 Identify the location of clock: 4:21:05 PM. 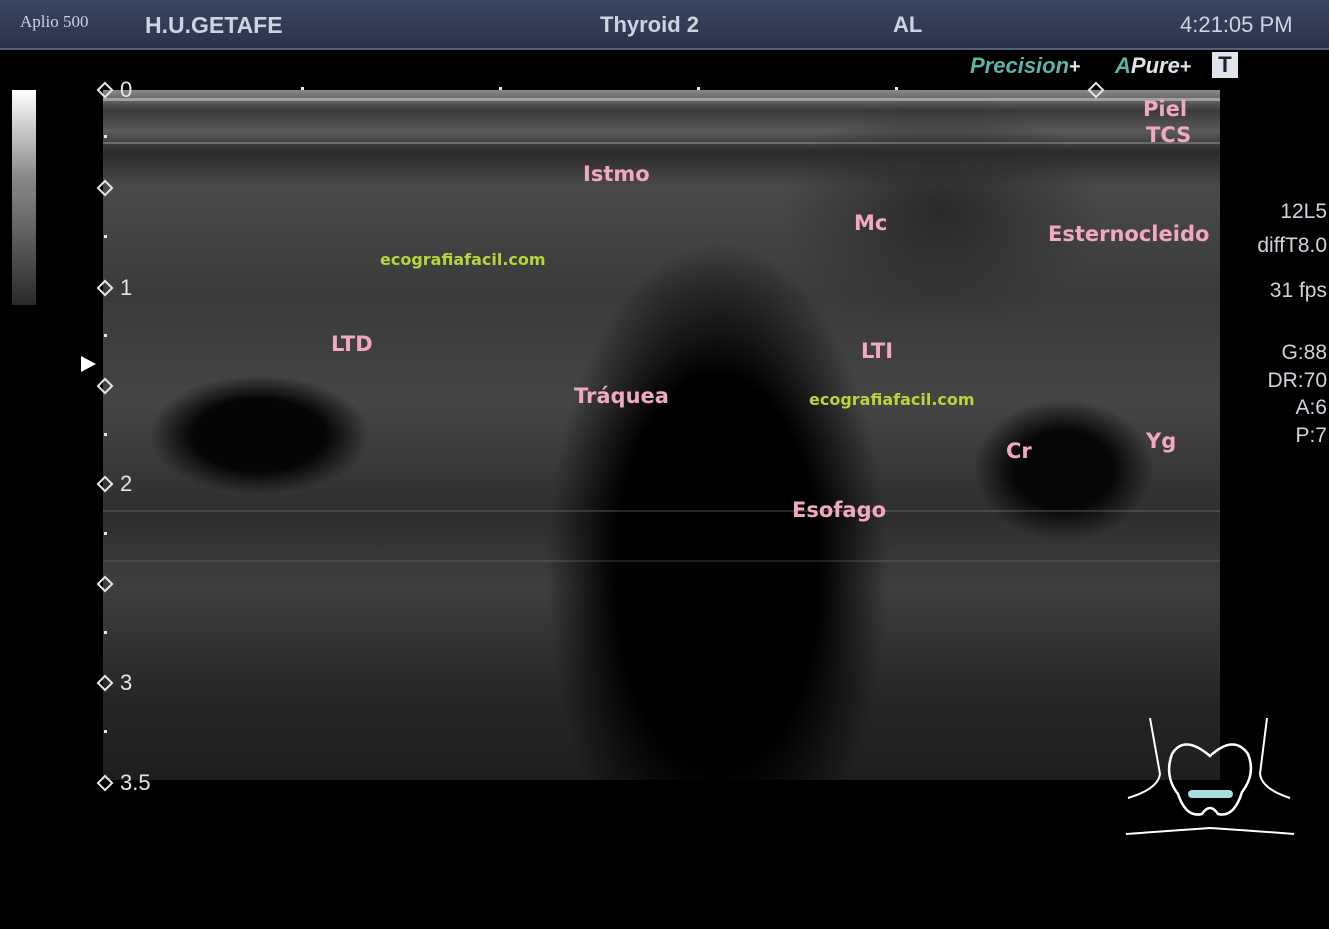
(1236, 24).